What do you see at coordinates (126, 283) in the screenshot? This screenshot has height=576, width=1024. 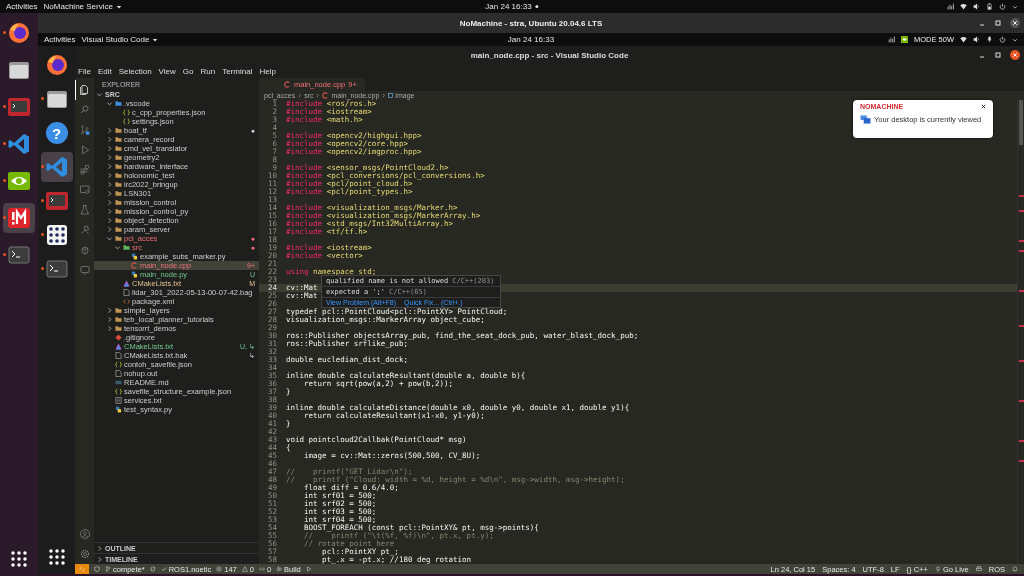 I see `triangle-icon` at bounding box center [126, 283].